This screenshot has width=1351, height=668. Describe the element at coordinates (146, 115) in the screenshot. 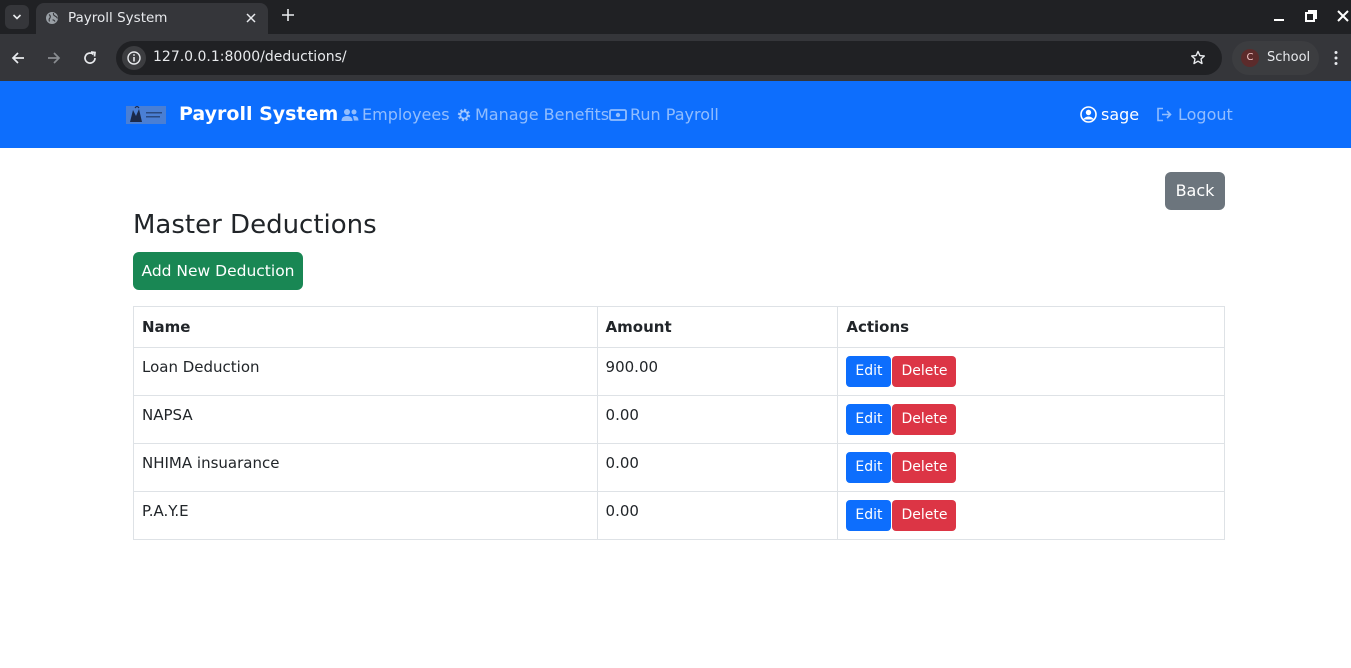

I see `brand-logo-icon` at that location.